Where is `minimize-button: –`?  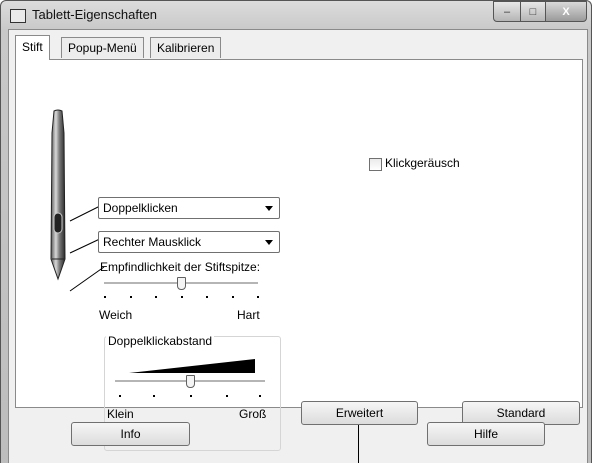
minimize-button: – is located at coordinates (507, 11).